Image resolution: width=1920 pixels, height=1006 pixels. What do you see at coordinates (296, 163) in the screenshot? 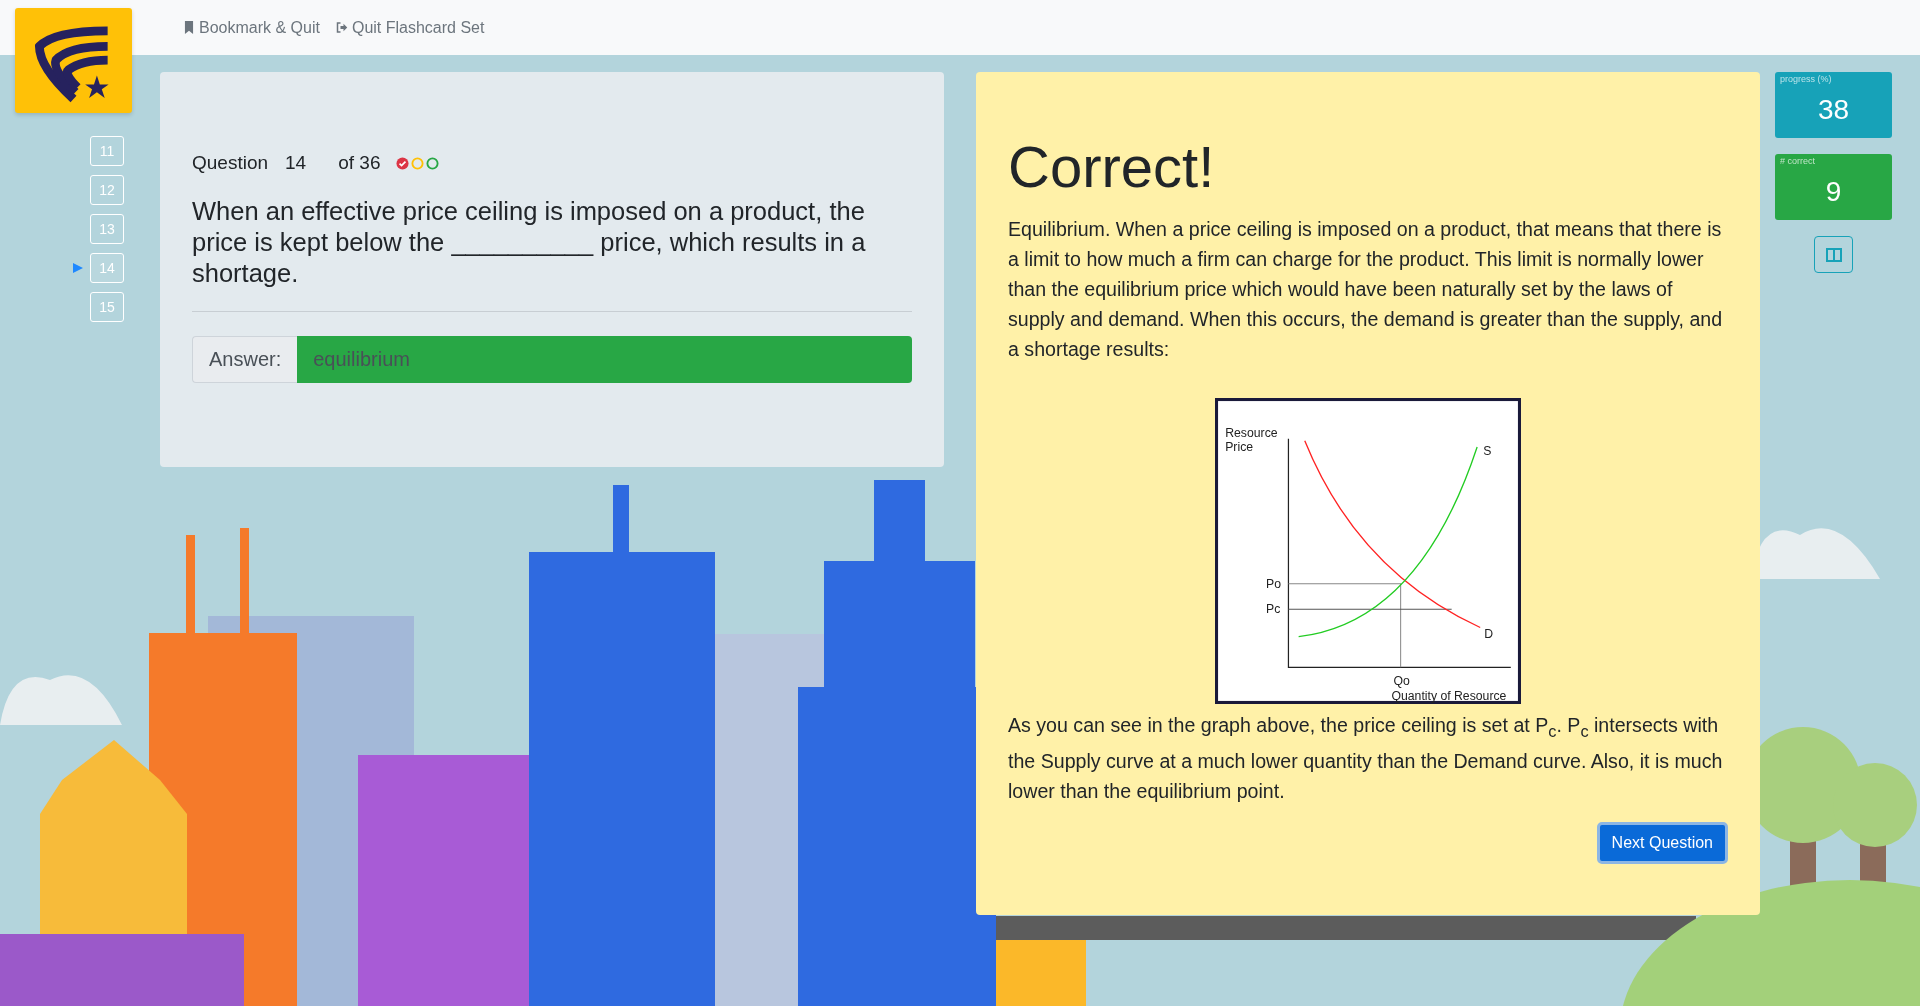
I see `question-number: 14` at bounding box center [296, 163].